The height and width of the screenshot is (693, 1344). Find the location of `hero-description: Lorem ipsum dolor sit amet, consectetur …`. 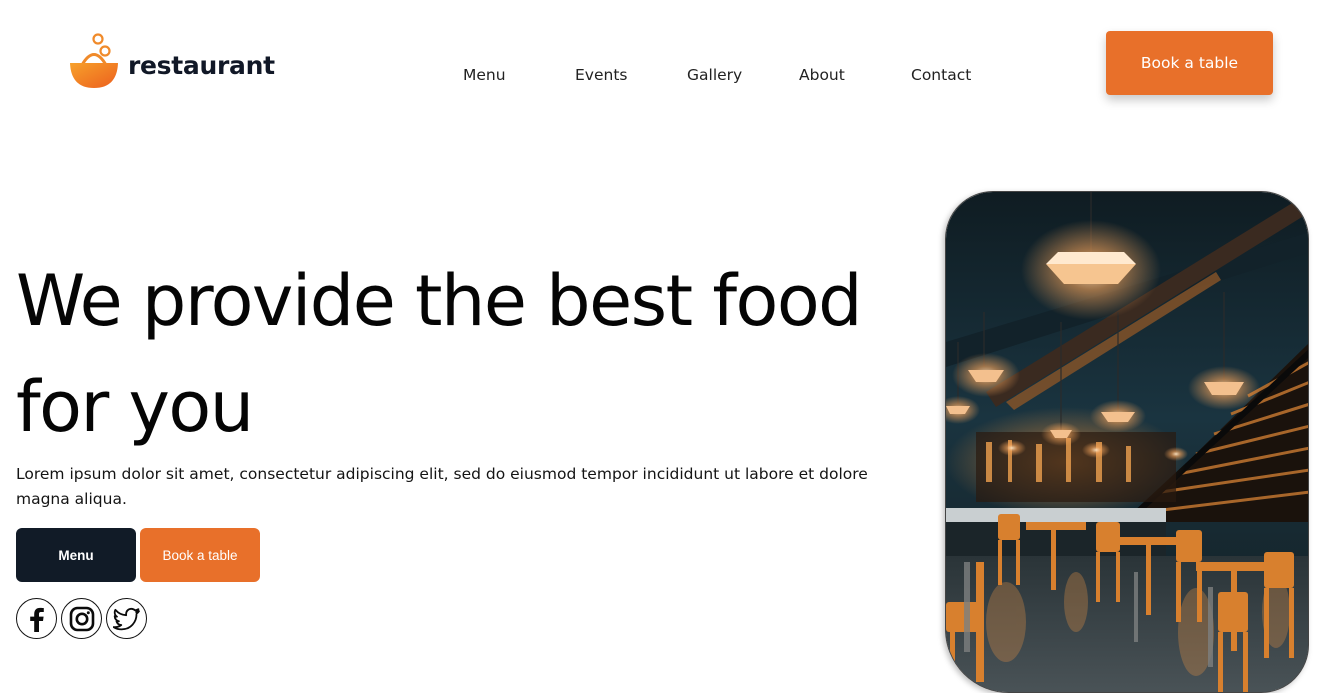

hero-description: Lorem ipsum dolor sit amet, consectetur … is located at coordinates (442, 486).